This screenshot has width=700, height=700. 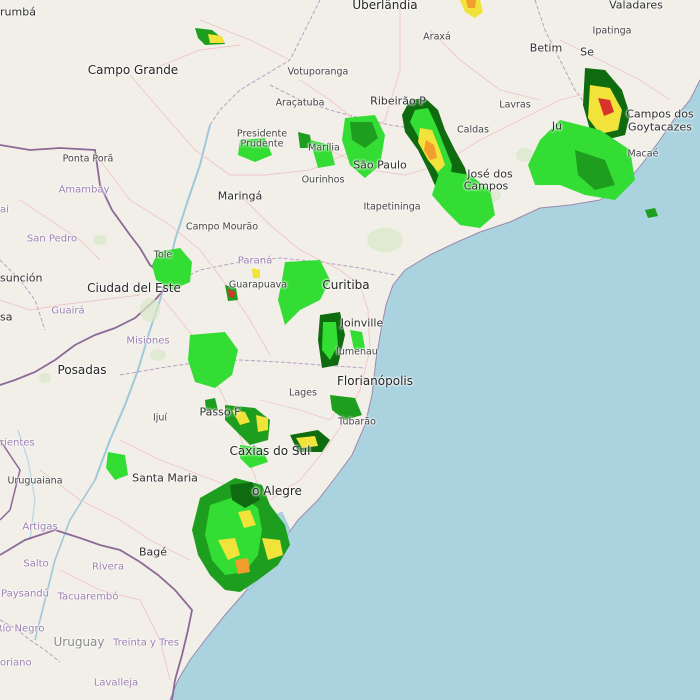 What do you see at coordinates (258, 285) in the screenshot?
I see `label-guarapuava: Guarapuava` at bounding box center [258, 285].